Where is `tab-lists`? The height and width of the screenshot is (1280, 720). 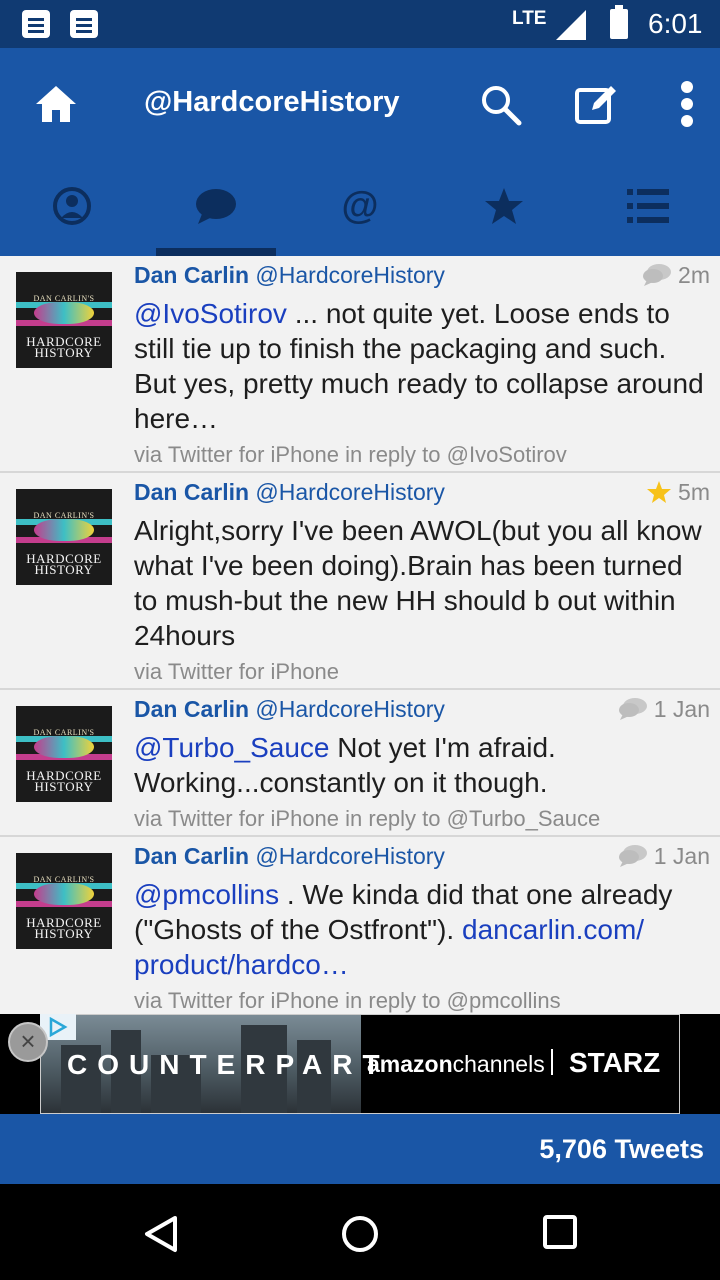 tab-lists is located at coordinates (648, 208).